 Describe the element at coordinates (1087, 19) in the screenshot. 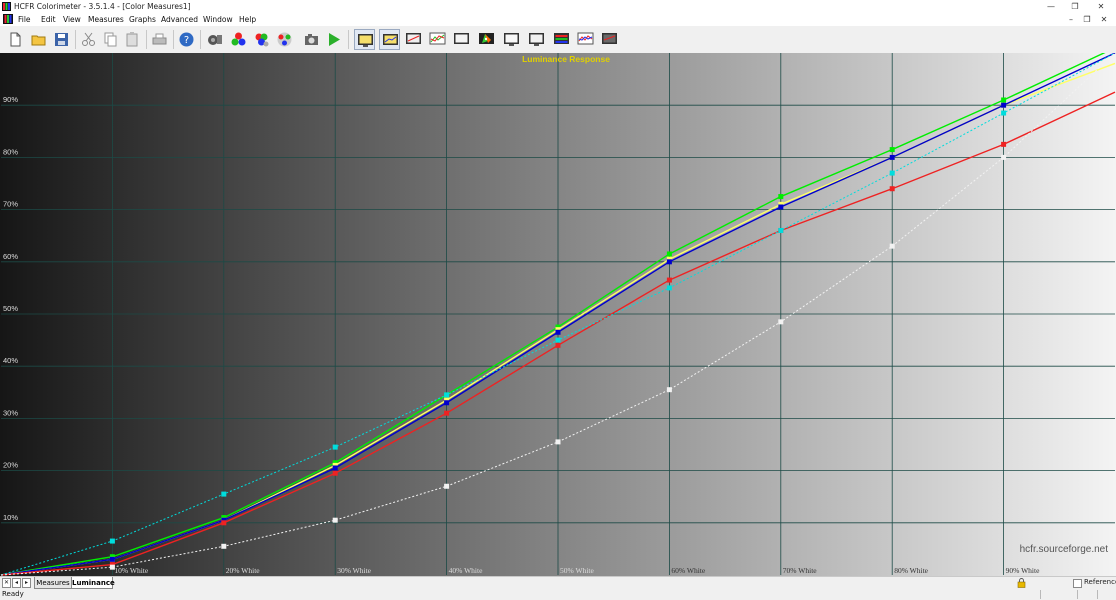

I see `document-restore-button: ❐` at that location.